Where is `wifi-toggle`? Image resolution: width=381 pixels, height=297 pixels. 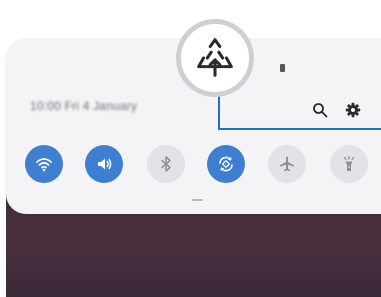
wifi-toggle is located at coordinates (44, 164).